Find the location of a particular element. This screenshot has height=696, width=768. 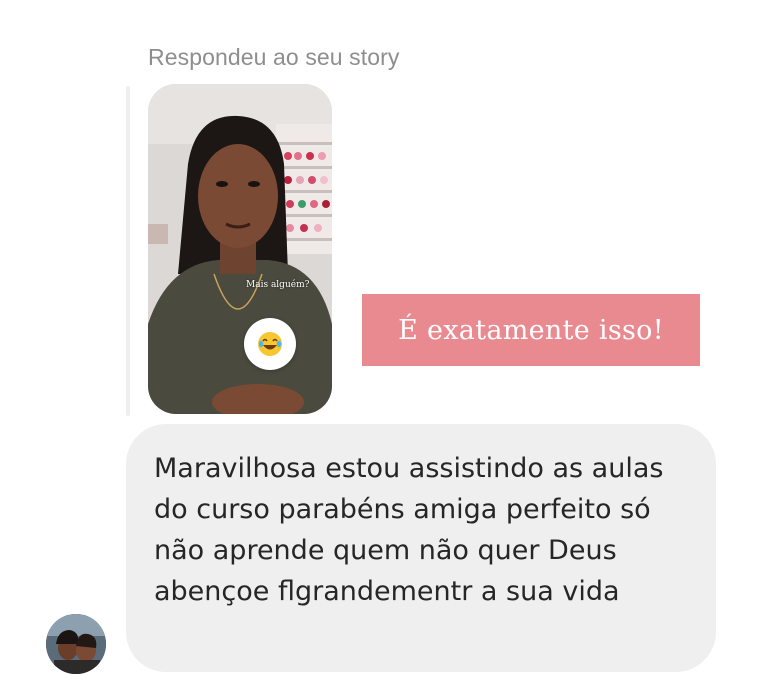

story-reply-caption: Respondeu ao seu story is located at coordinates (274, 57).